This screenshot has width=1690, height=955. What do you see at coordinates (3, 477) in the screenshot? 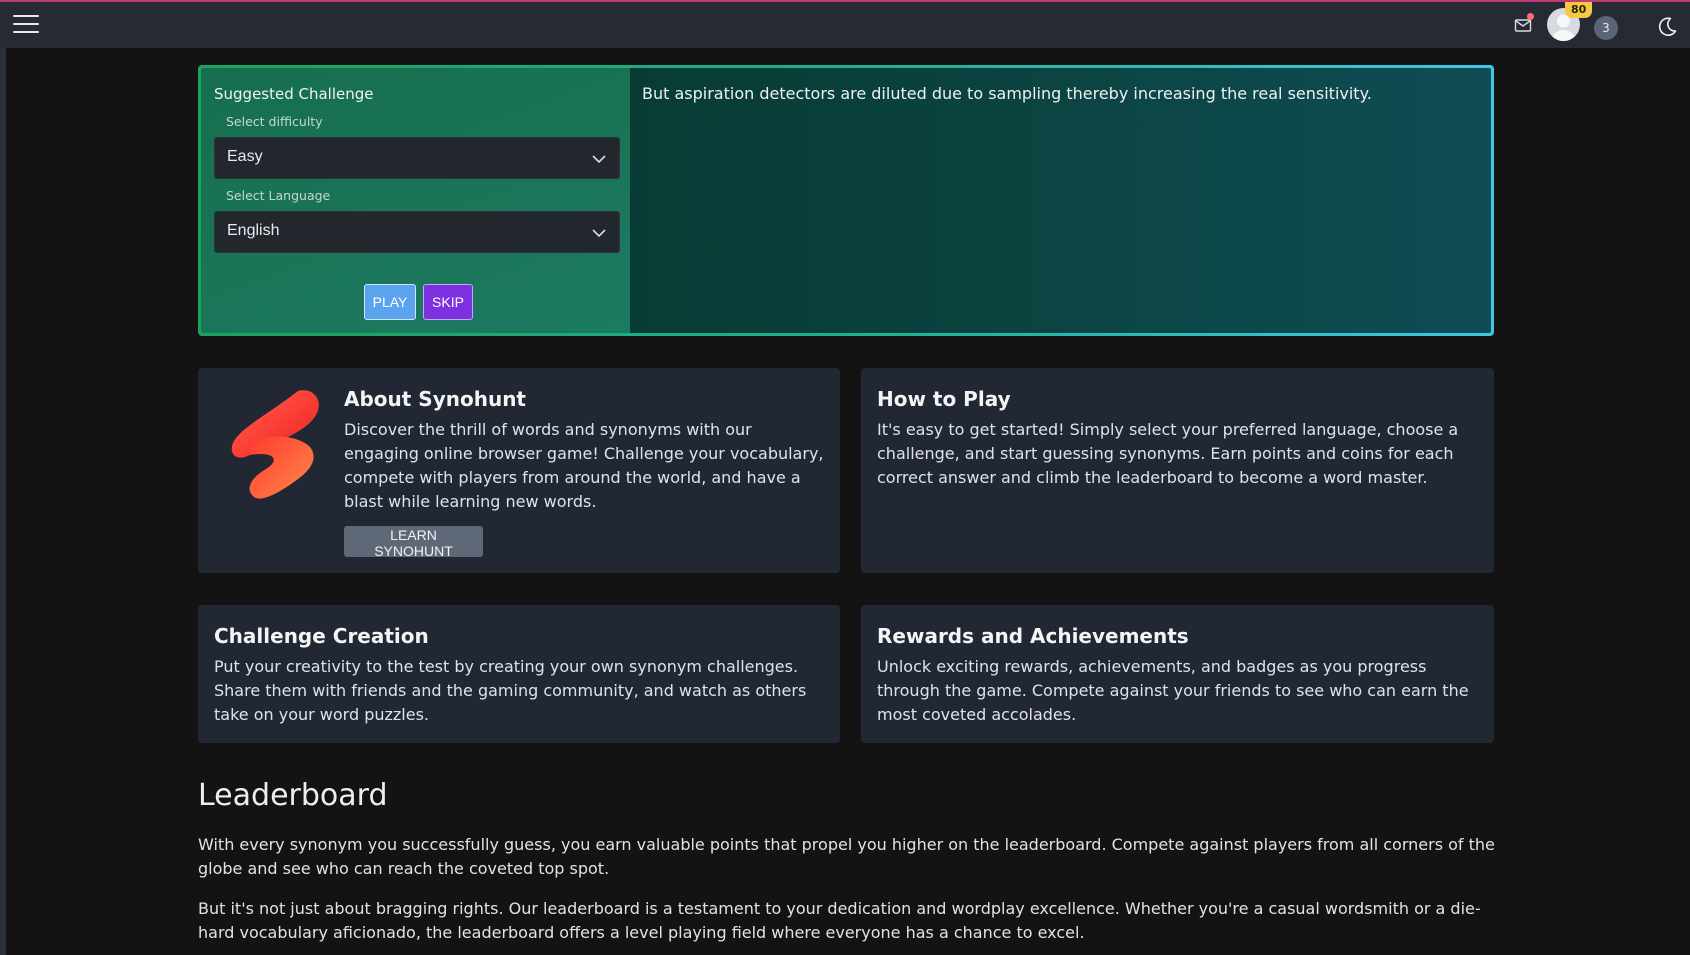
I see `left-edge` at bounding box center [3, 477].